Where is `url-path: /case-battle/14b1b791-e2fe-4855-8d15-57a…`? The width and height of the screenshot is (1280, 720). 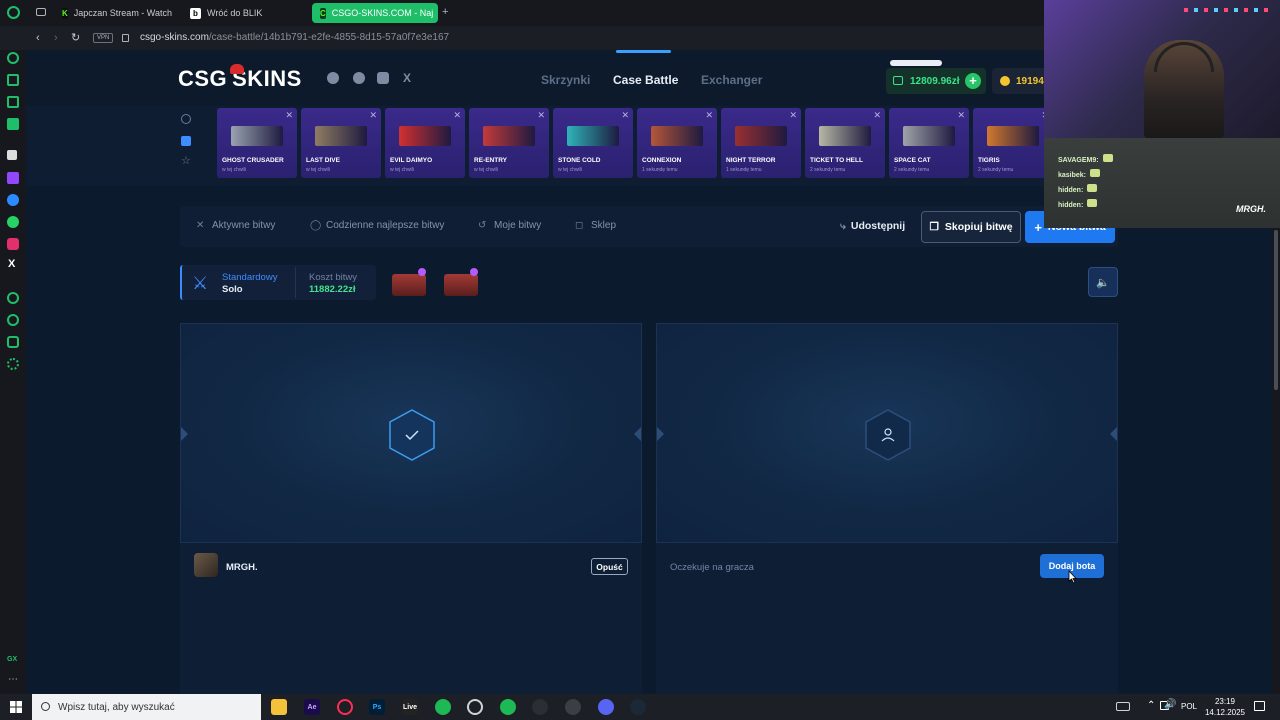
url-path: /case-battle/14b1b791-e2fe-4855-8d15-57a… is located at coordinates (329, 37).